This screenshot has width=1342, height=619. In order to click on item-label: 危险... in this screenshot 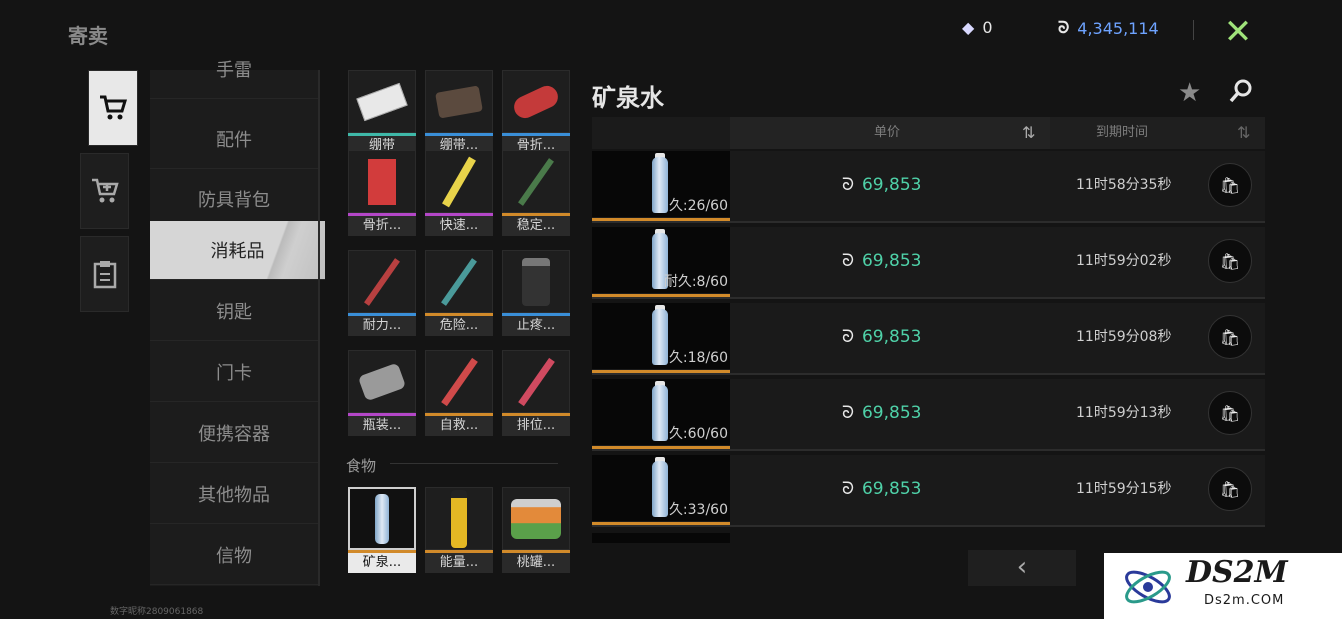, I will do `click(459, 326)`.